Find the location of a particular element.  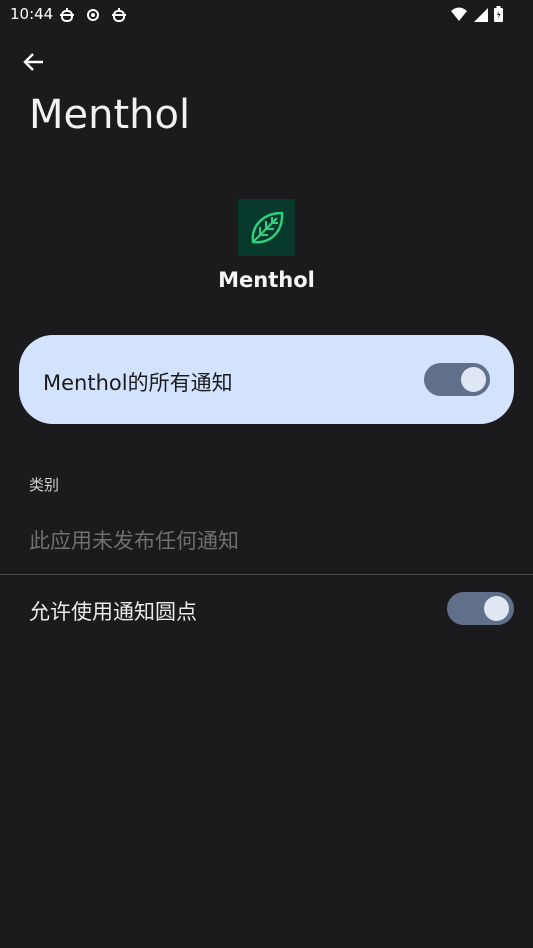

leaf-icon is located at coordinates (267, 227).